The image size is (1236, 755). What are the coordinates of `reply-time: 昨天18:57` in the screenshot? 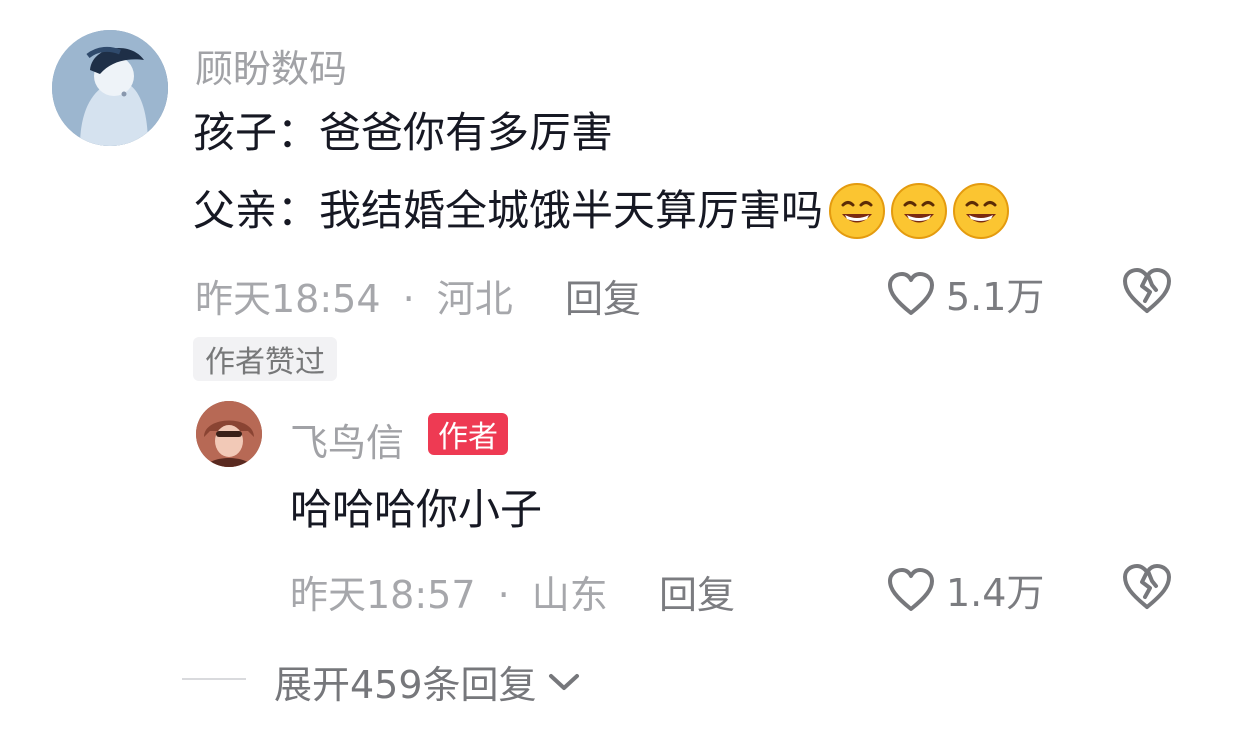 It's located at (383, 595).